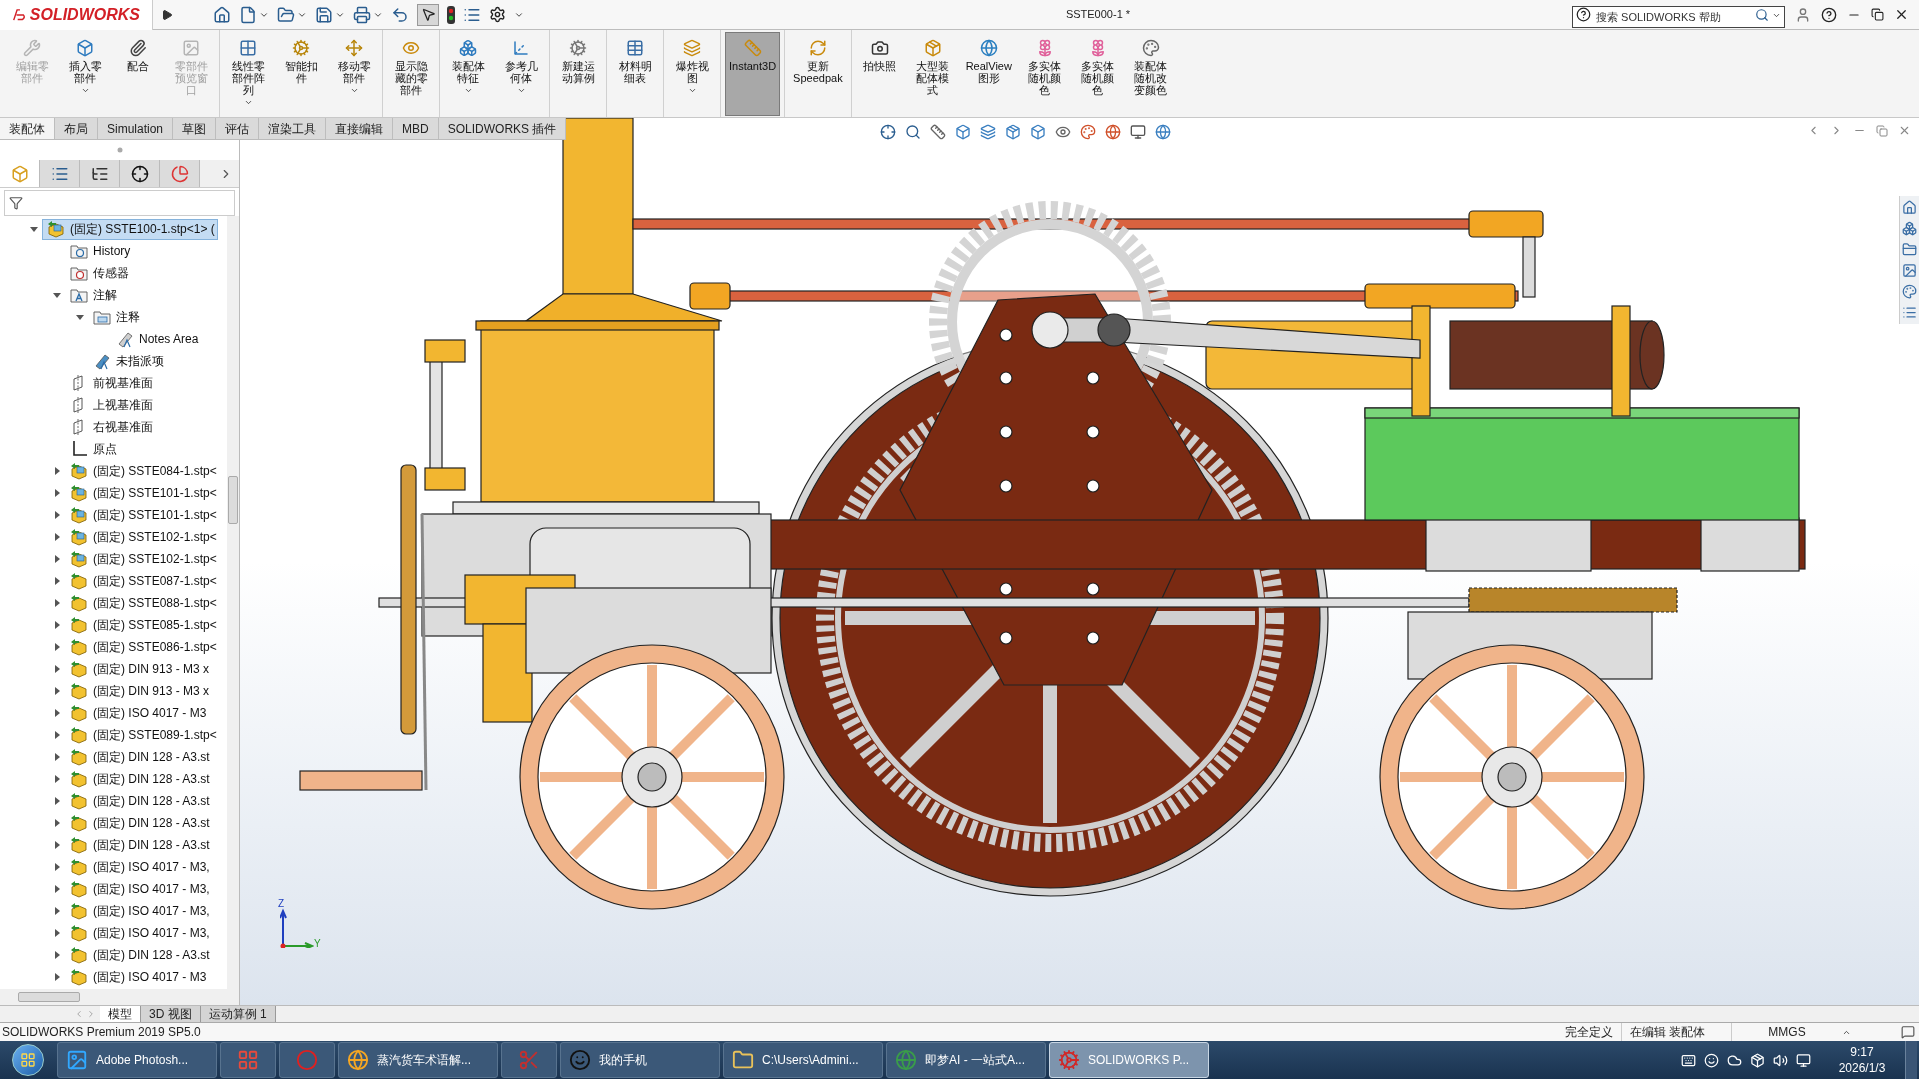 This screenshot has height=1079, width=1919. What do you see at coordinates (238, 128) in the screenshot?
I see `command-tab: 评估` at bounding box center [238, 128].